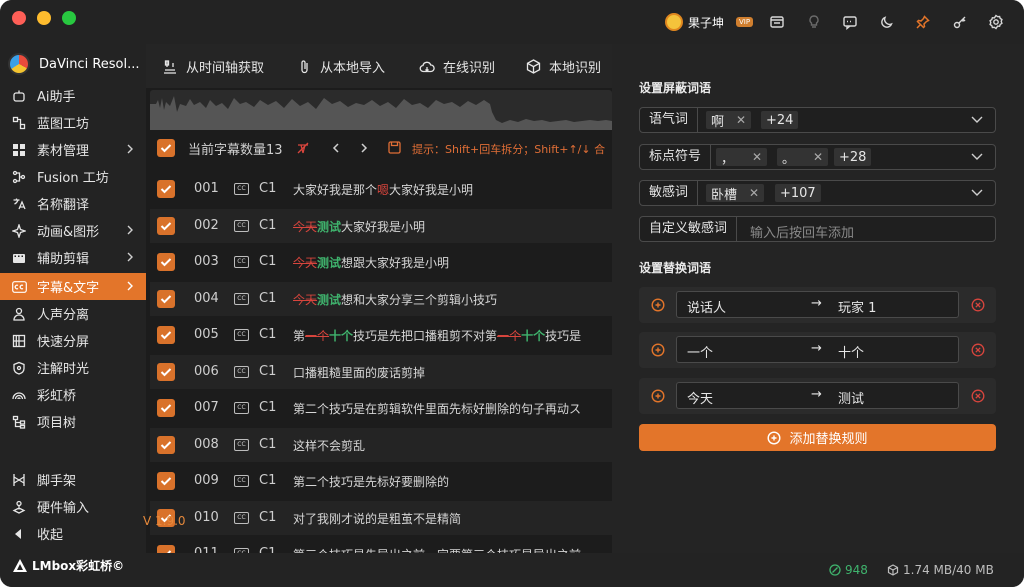 This screenshot has width=1024, height=587. Describe the element at coordinates (371, 262) in the screenshot. I see `subtitle-text: 今天测试想跟大家好我是小明` at that location.